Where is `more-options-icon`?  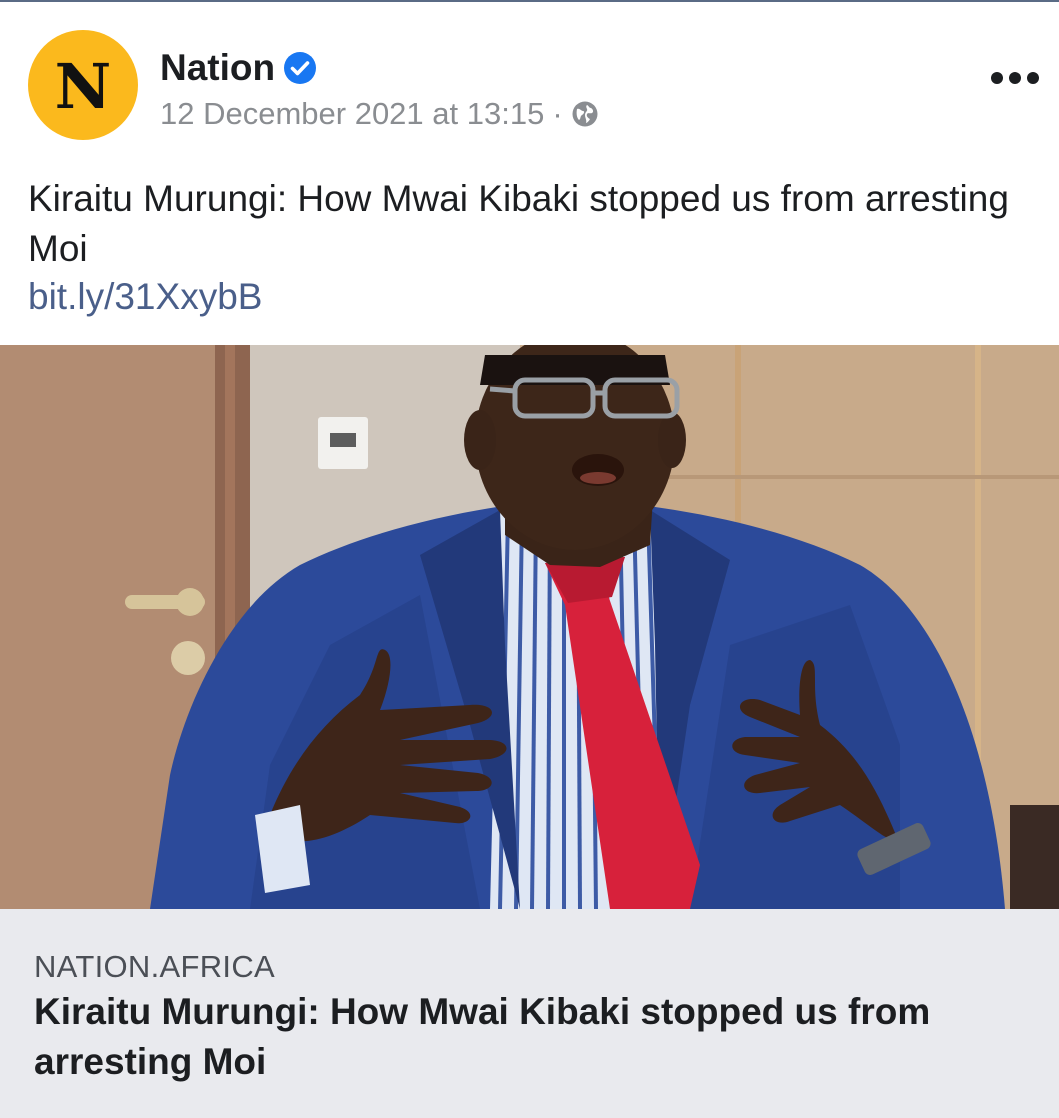
more-options-icon is located at coordinates (1015, 78).